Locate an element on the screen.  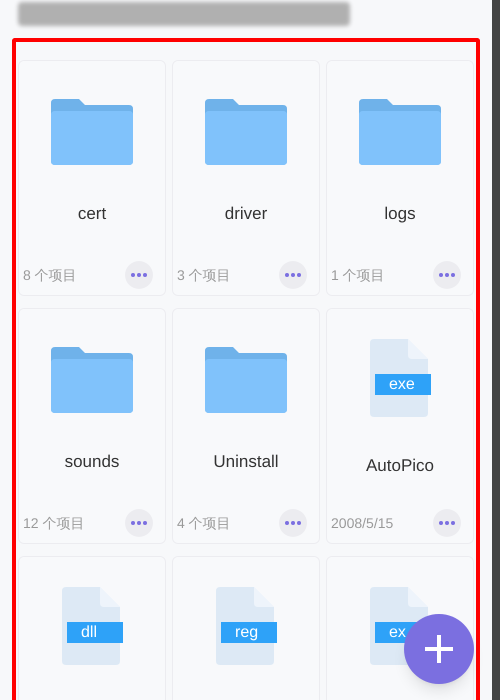
item-card: Uninstall 4 个项目 is located at coordinates (246, 426).